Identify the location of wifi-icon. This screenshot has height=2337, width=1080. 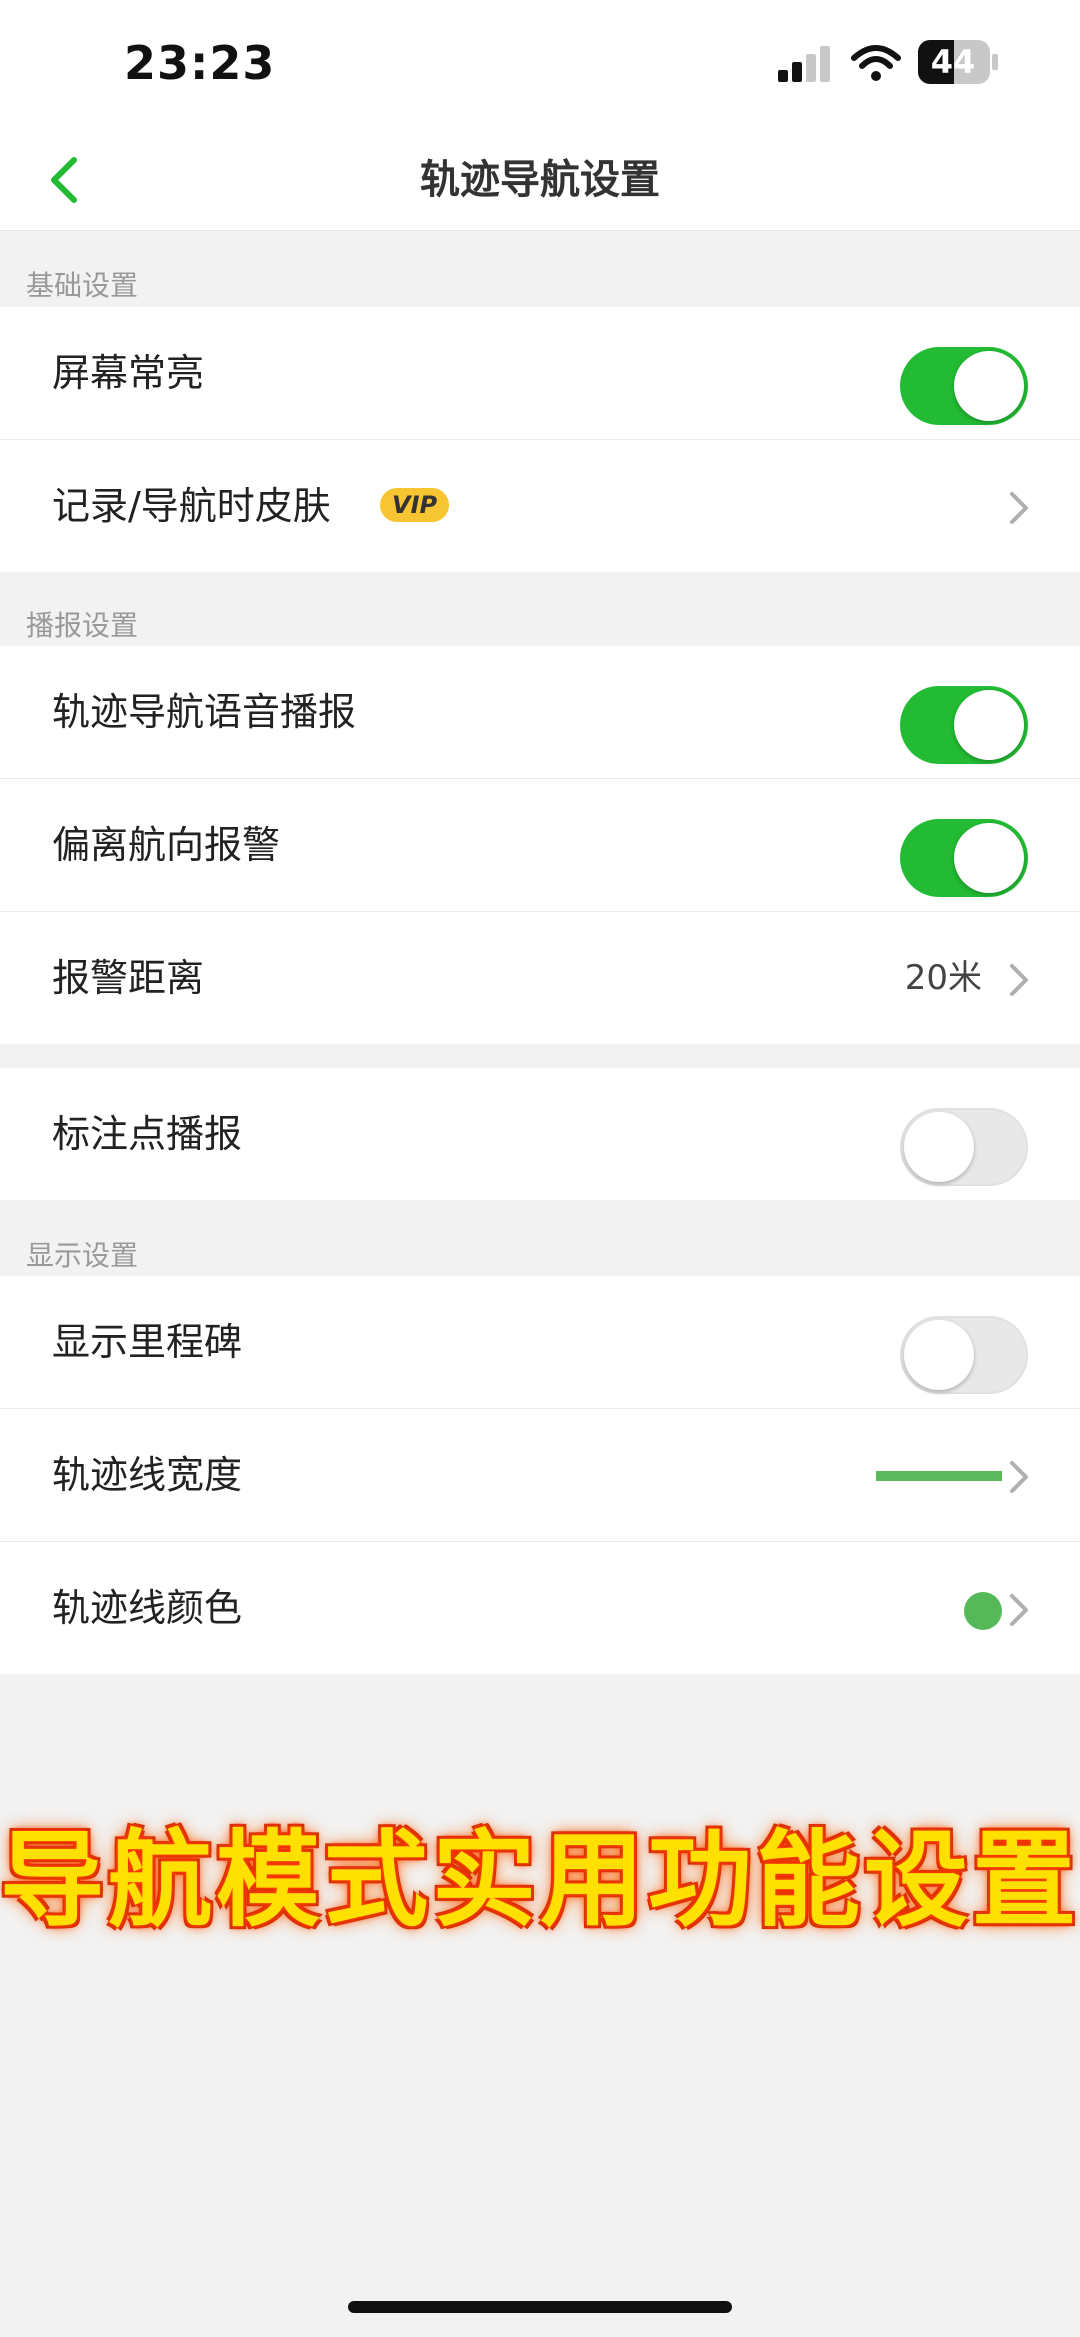
(876, 63).